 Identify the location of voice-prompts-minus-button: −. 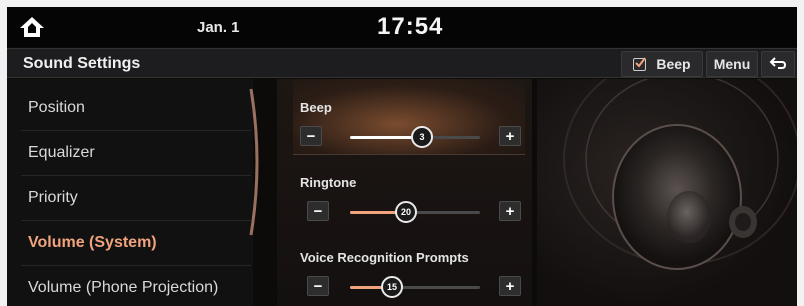
(318, 286).